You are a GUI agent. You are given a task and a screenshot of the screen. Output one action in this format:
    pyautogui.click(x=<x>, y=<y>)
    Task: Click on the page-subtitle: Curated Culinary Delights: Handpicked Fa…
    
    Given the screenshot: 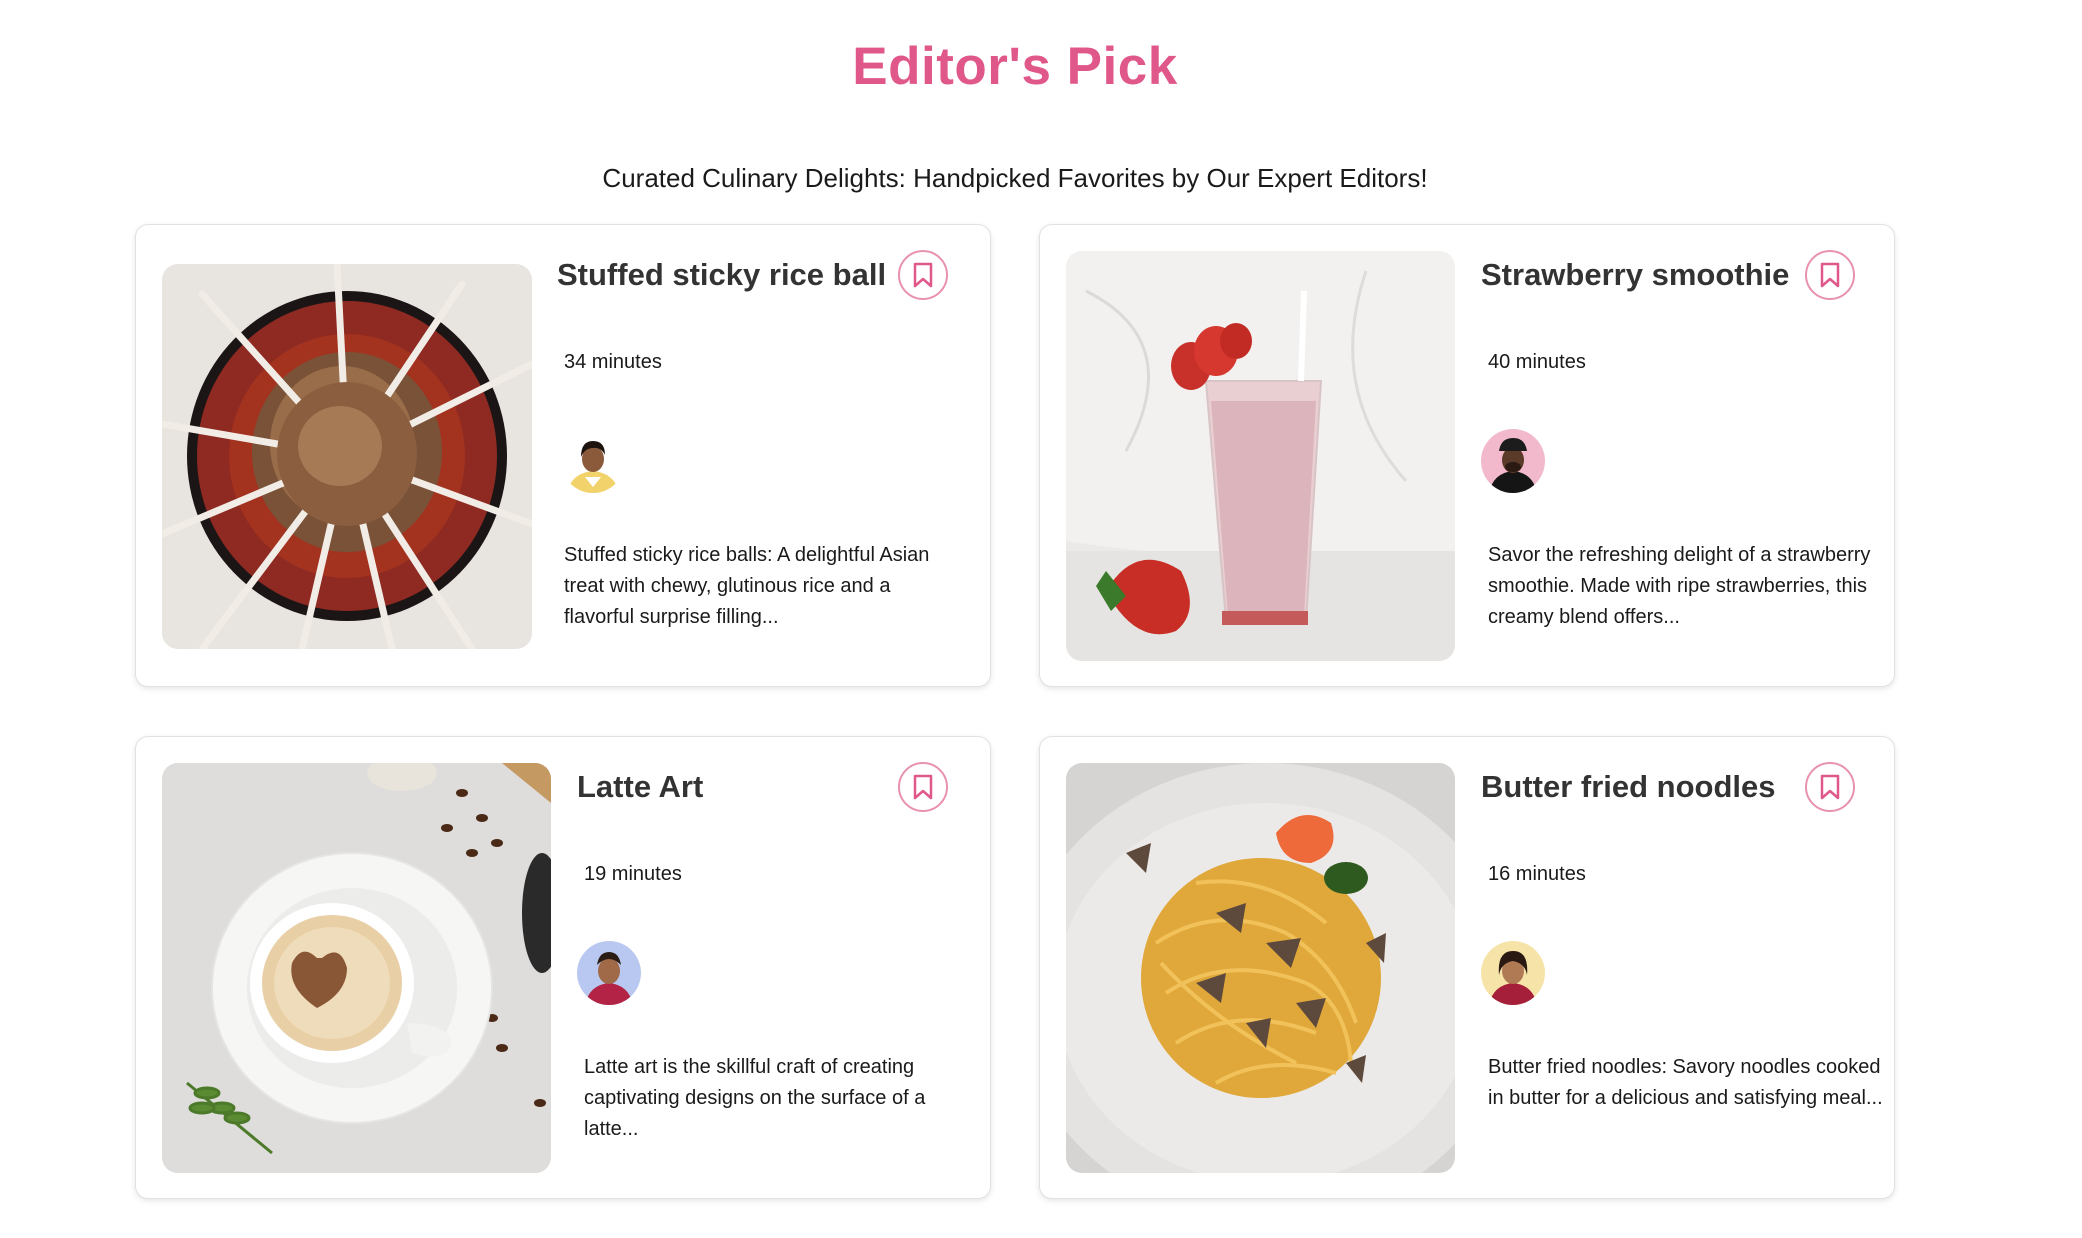 What is the action you would take?
    pyautogui.click(x=1015, y=178)
    